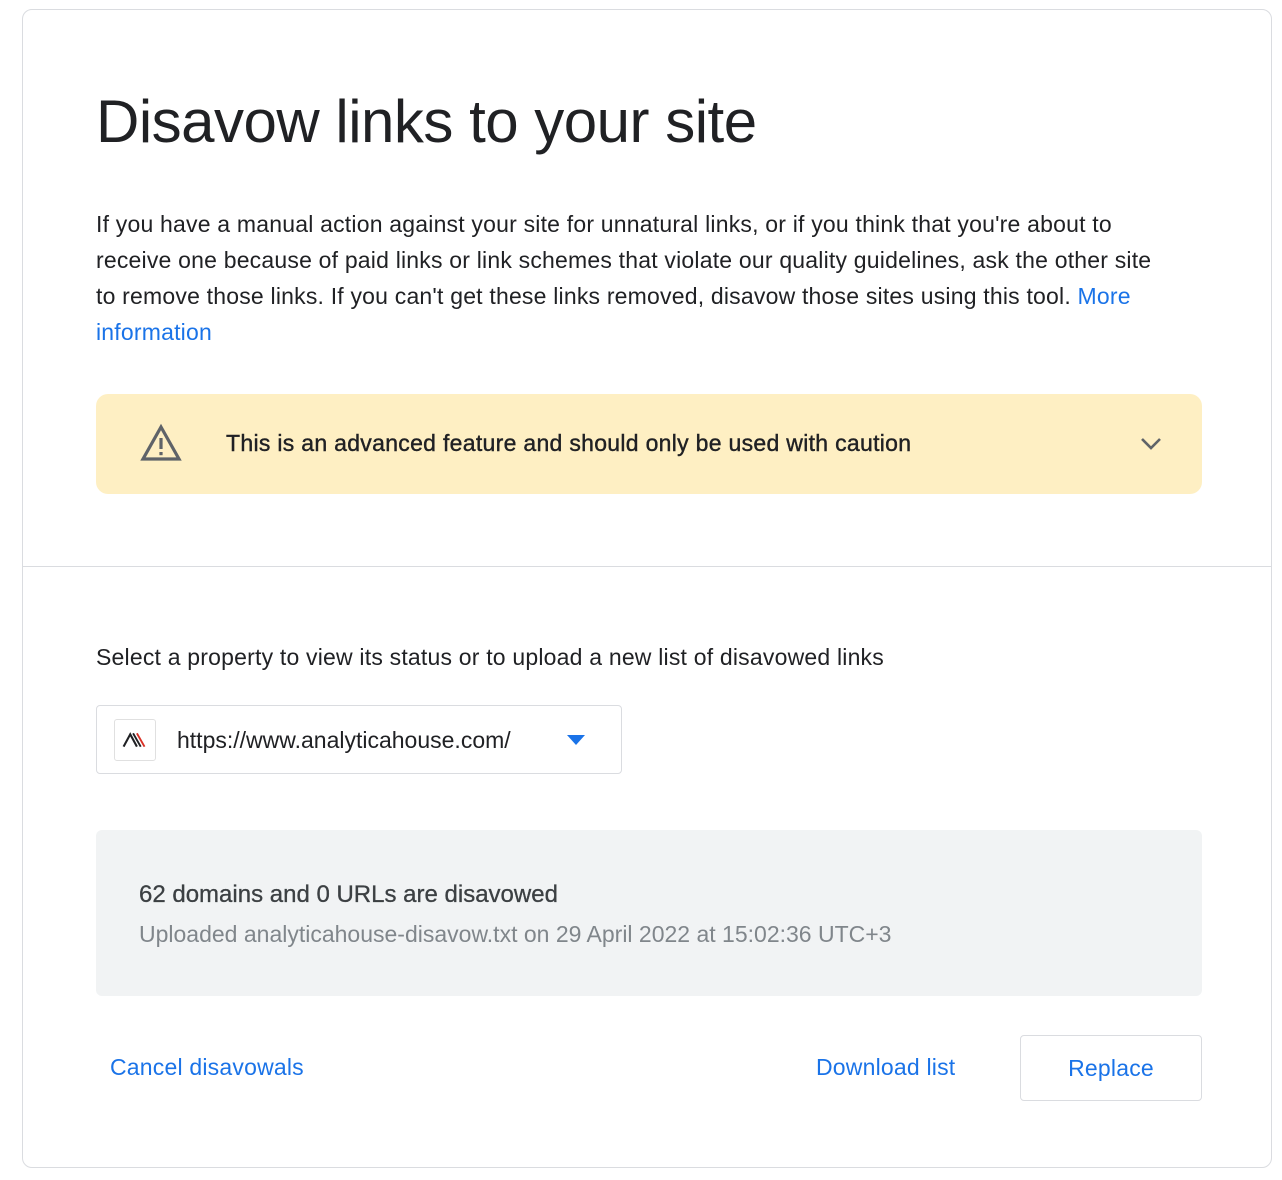 The width and height of the screenshot is (1282, 1180). Describe the element at coordinates (161, 442) in the screenshot. I see `warning-triangle-icon` at that location.